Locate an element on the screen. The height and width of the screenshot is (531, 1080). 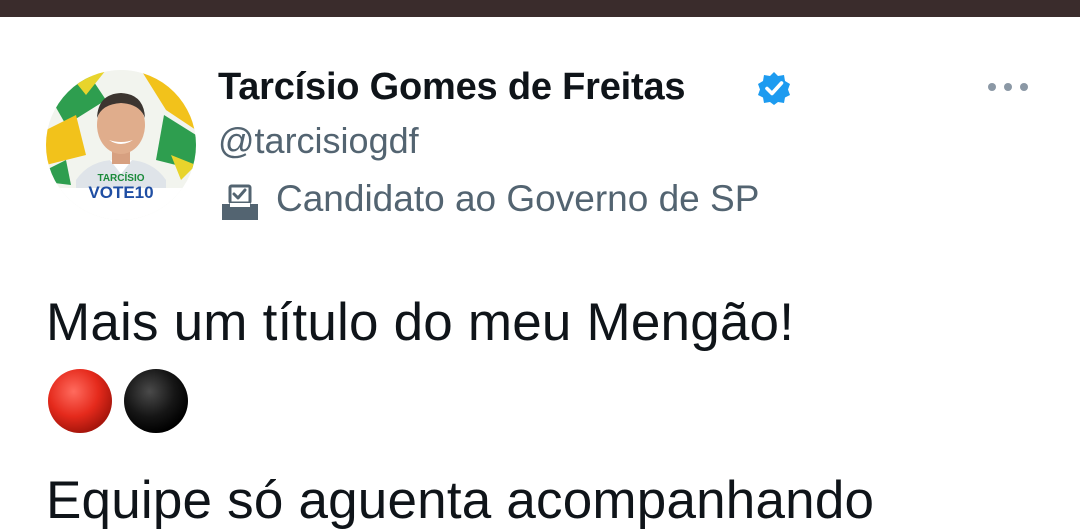
red-circle-emoji-icon is located at coordinates (80, 401).